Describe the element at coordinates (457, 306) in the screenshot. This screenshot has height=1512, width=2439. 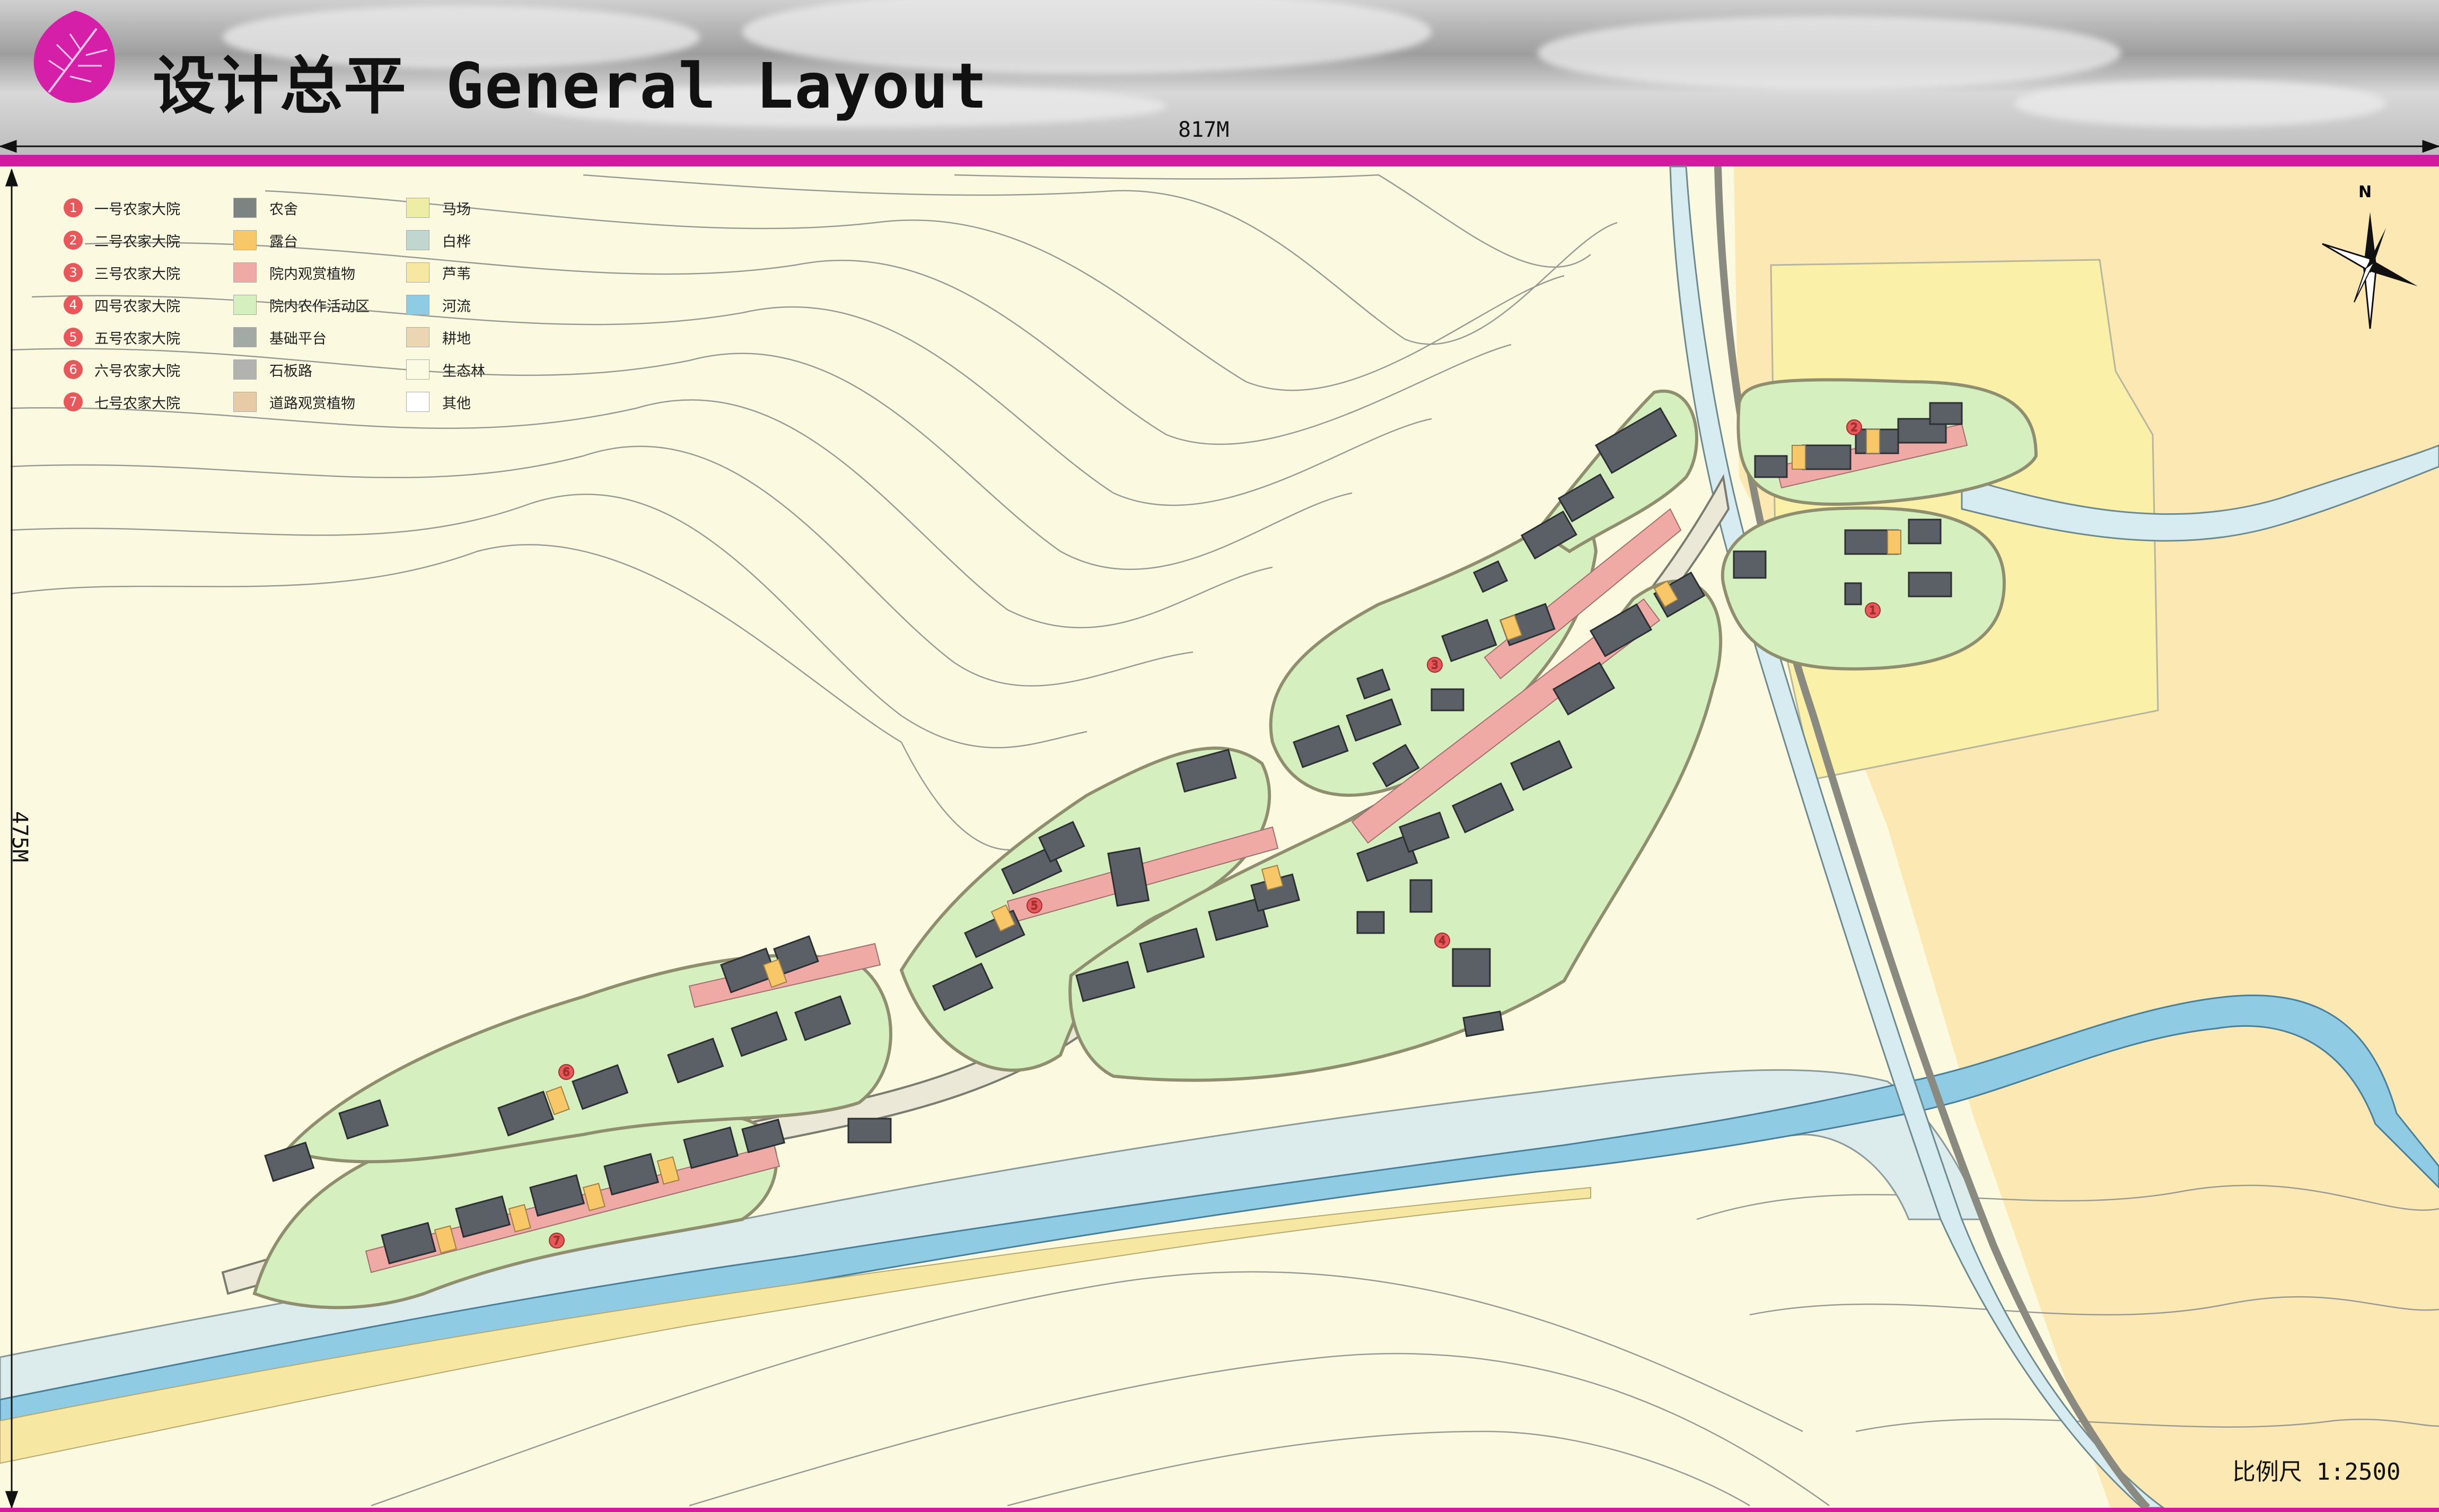
I see `legend-label: 河流` at that location.